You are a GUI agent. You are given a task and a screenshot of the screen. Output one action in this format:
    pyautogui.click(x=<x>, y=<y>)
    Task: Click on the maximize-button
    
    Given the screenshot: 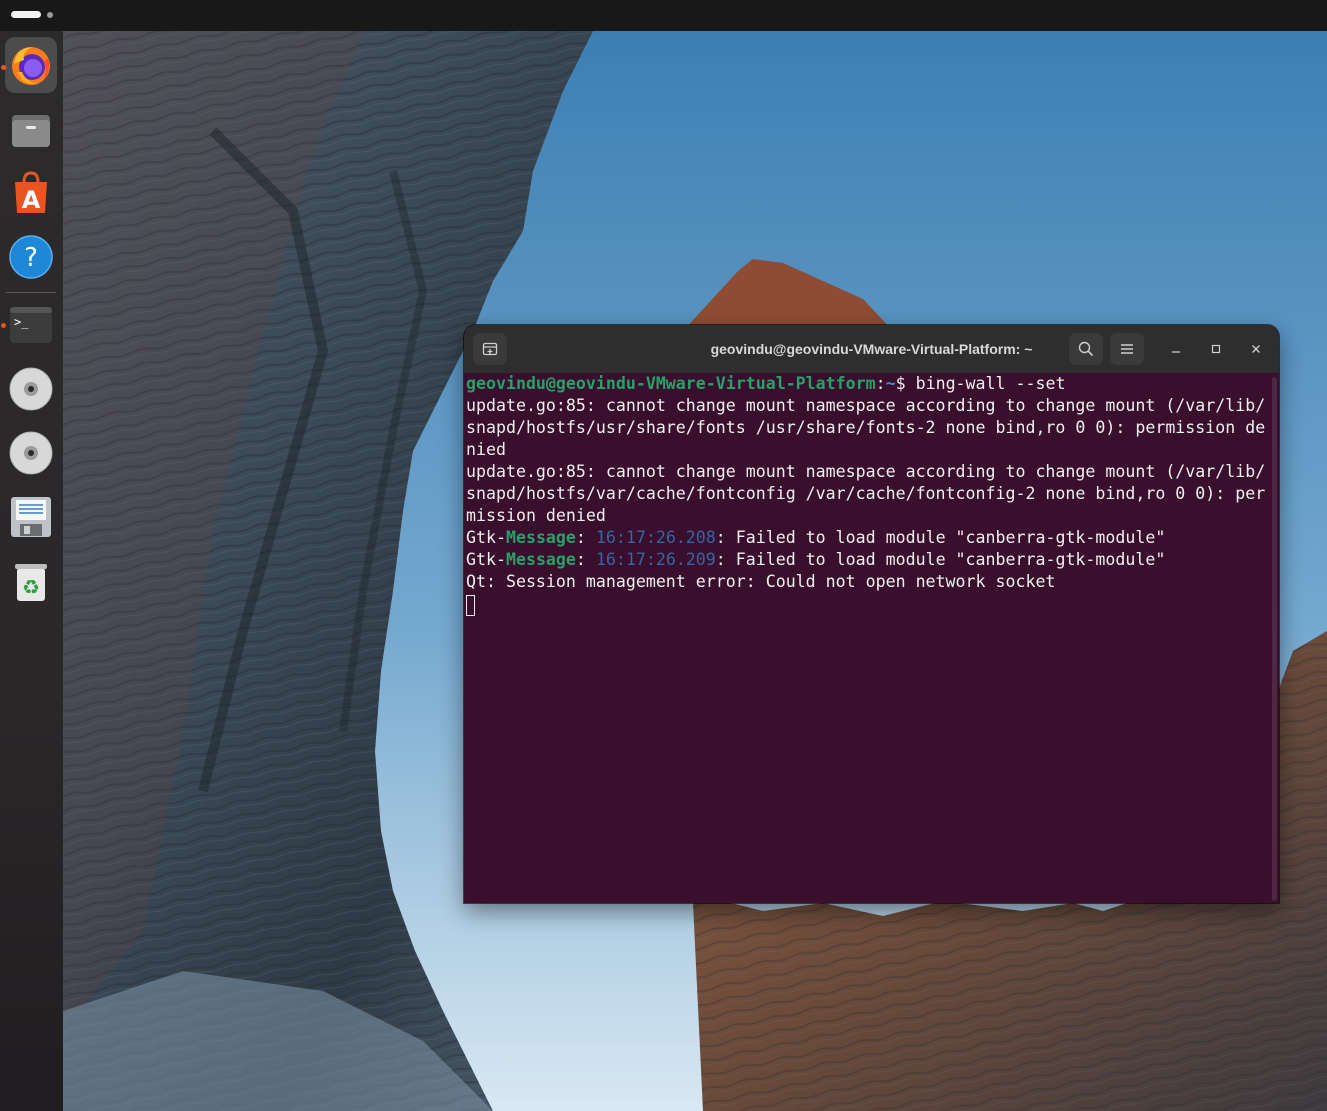 What is the action you would take?
    pyautogui.click(x=1216, y=349)
    